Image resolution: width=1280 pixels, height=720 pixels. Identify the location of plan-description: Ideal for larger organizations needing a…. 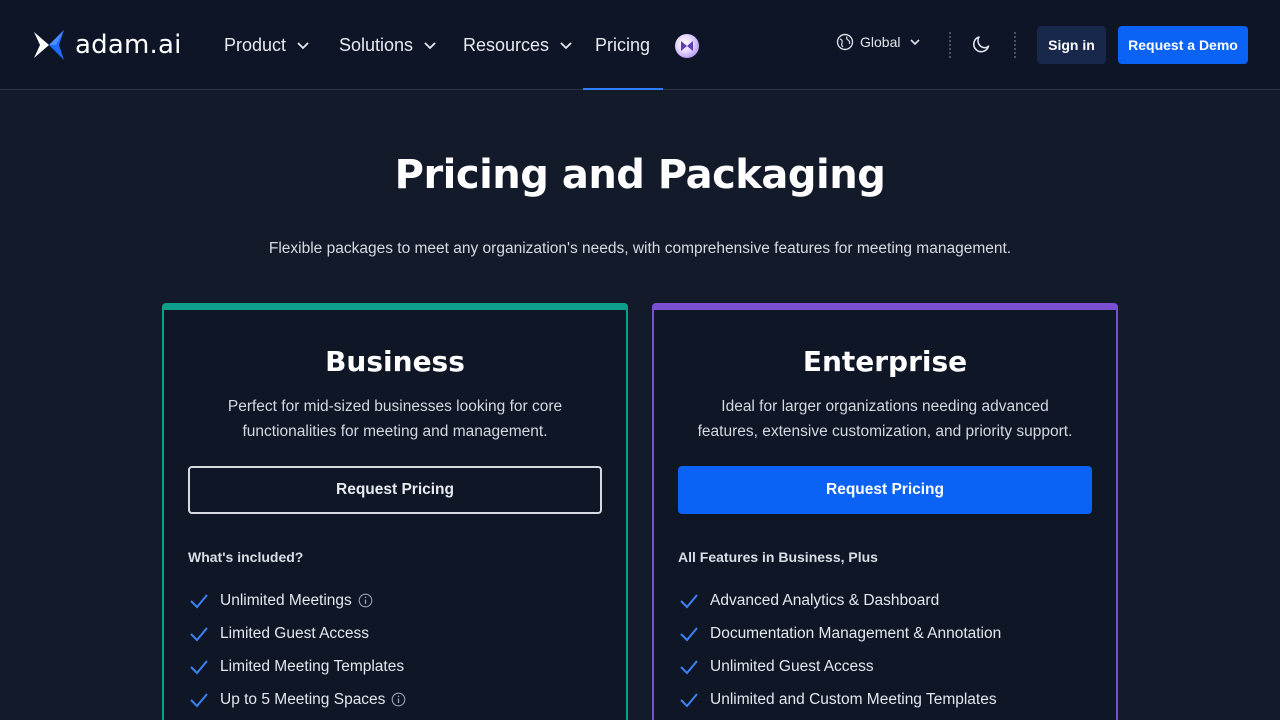
(885, 419).